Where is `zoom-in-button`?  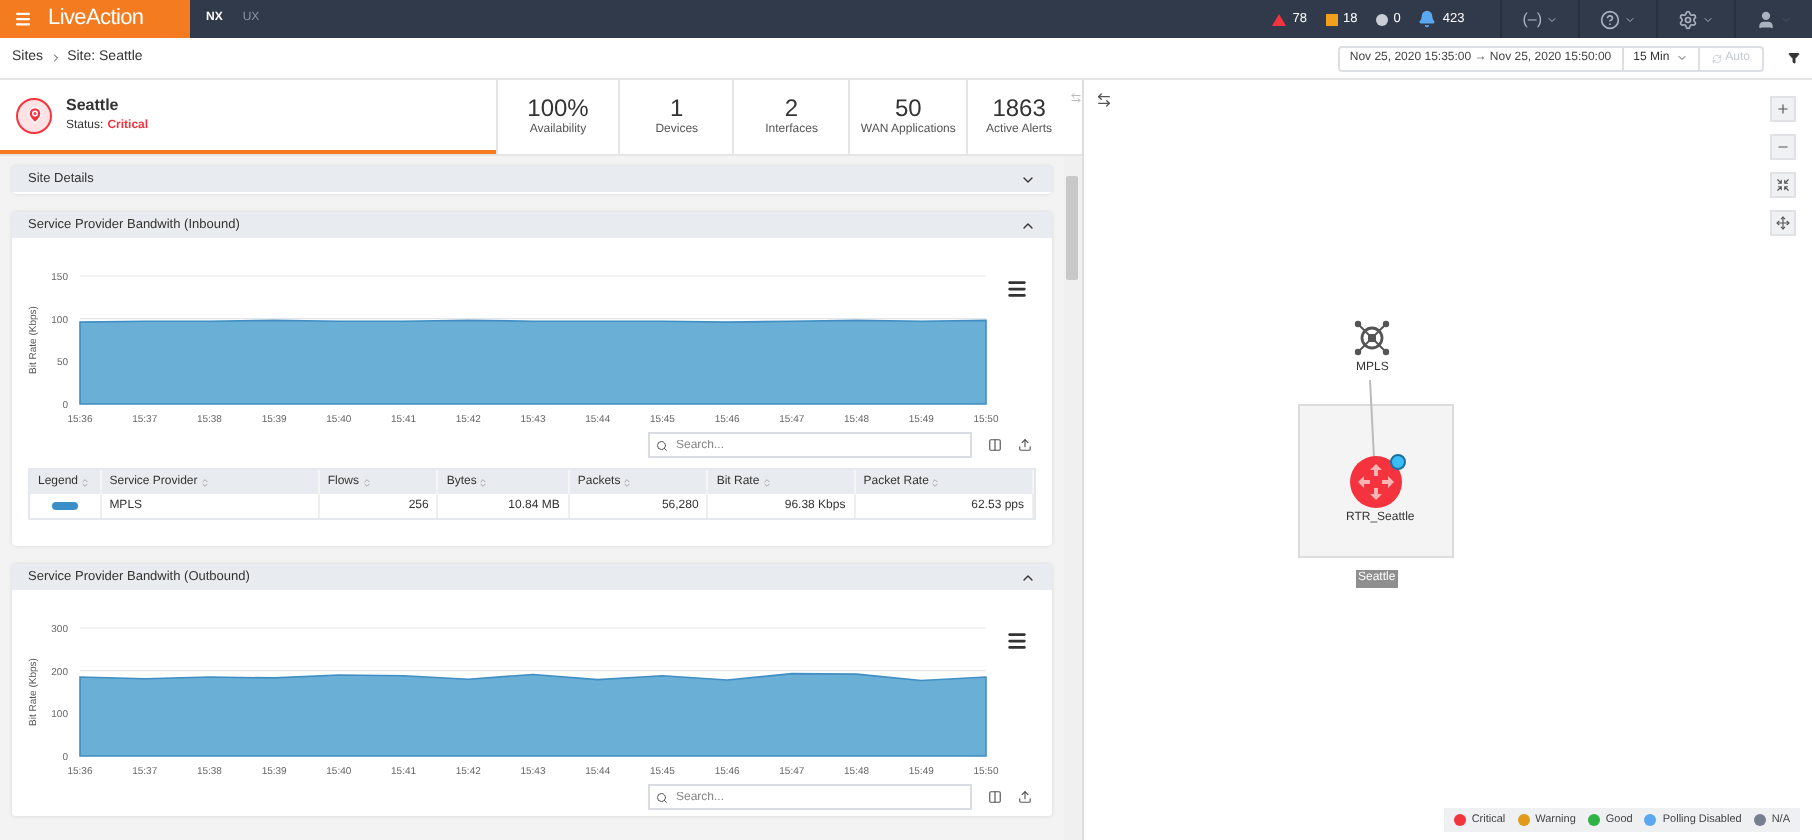 zoom-in-button is located at coordinates (1783, 109).